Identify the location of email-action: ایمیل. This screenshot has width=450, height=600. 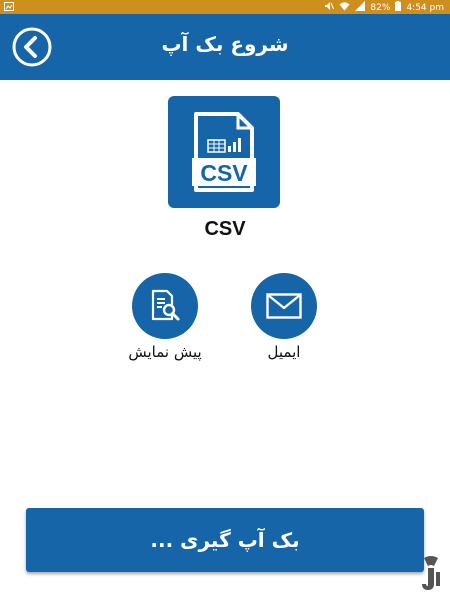
(284, 317).